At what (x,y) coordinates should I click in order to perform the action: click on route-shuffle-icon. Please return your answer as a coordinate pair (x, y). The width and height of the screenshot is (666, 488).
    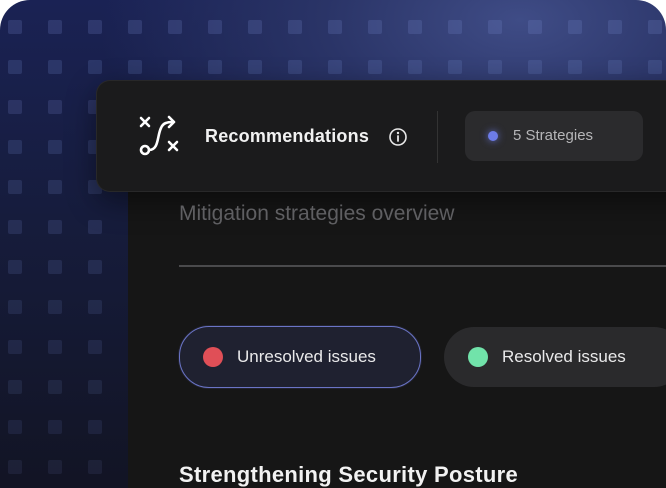
    Looking at the image, I should click on (159, 135).